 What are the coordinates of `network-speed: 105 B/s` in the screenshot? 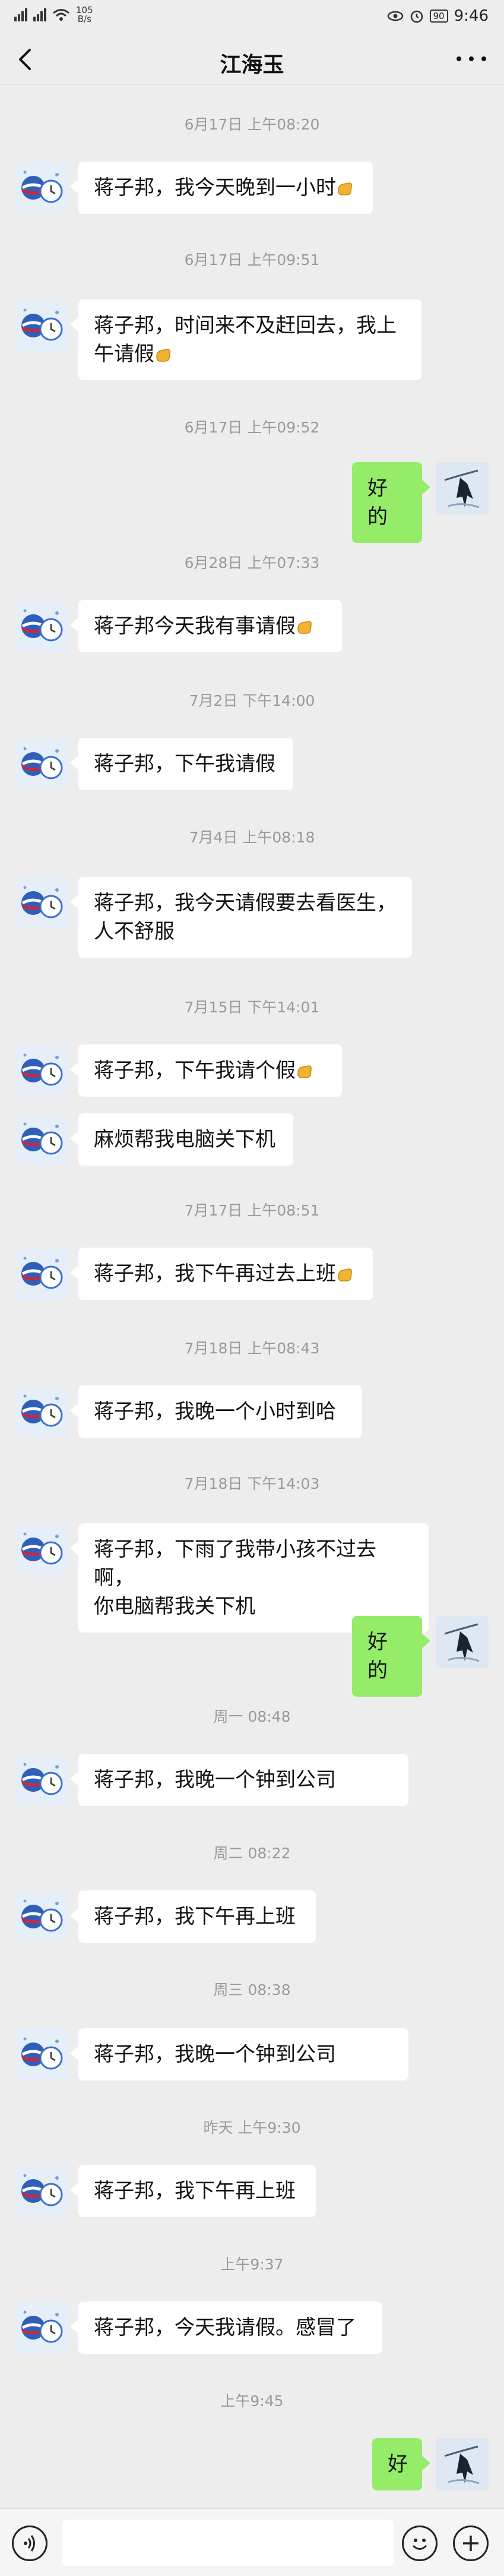 It's located at (84, 15).